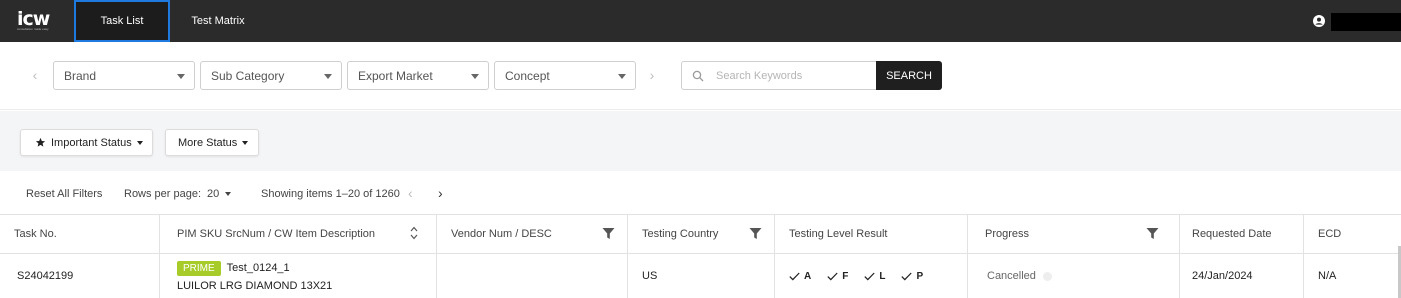 The image size is (1401, 298). I want to click on tab-task-list: Task List, so click(122, 21).